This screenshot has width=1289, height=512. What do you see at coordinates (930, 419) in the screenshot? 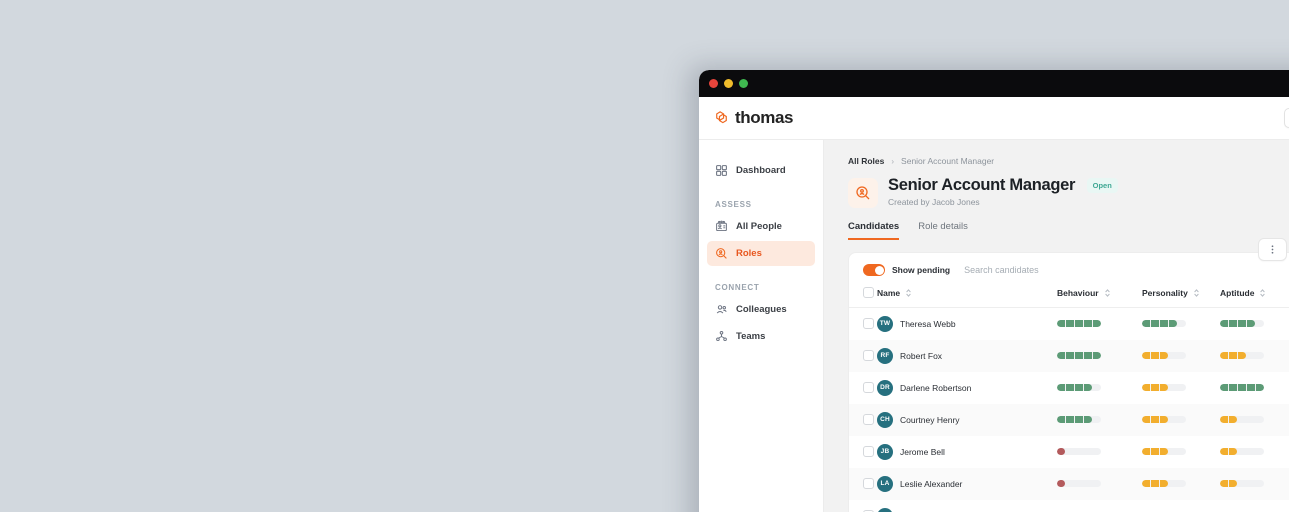
I see `candidate-name: Courtney Henry` at bounding box center [930, 419].